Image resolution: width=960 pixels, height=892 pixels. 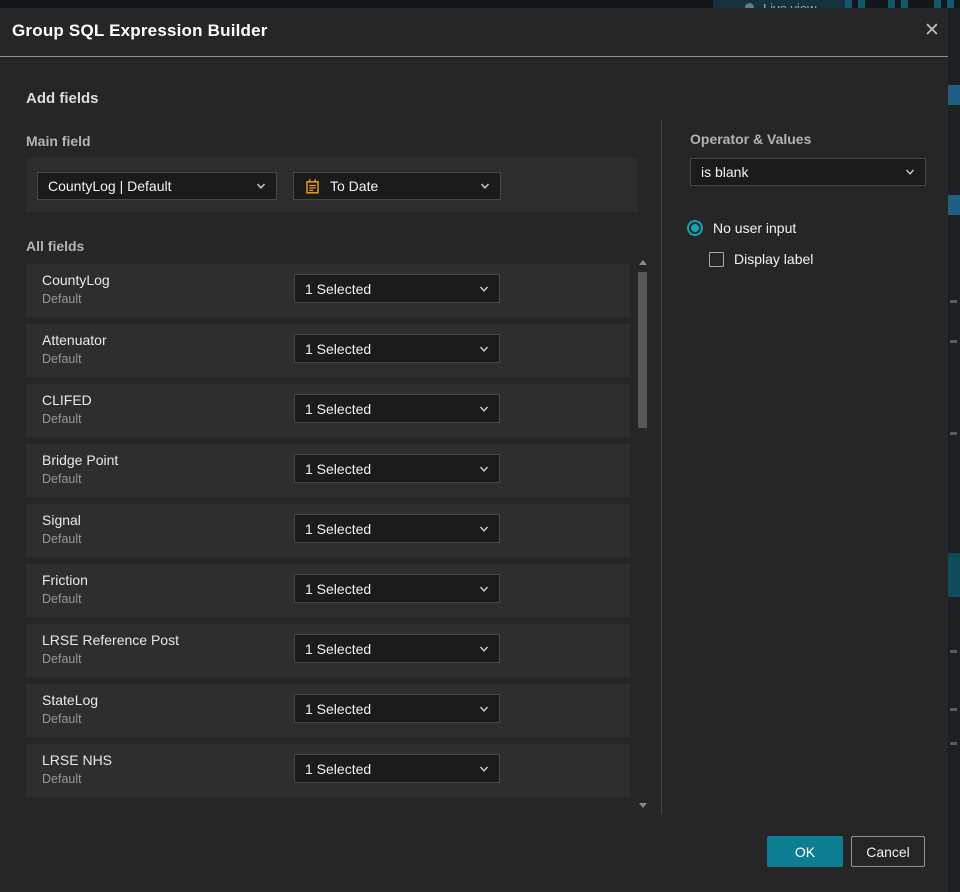 I want to click on add-fields-heading: Add fields, so click(x=62, y=98).